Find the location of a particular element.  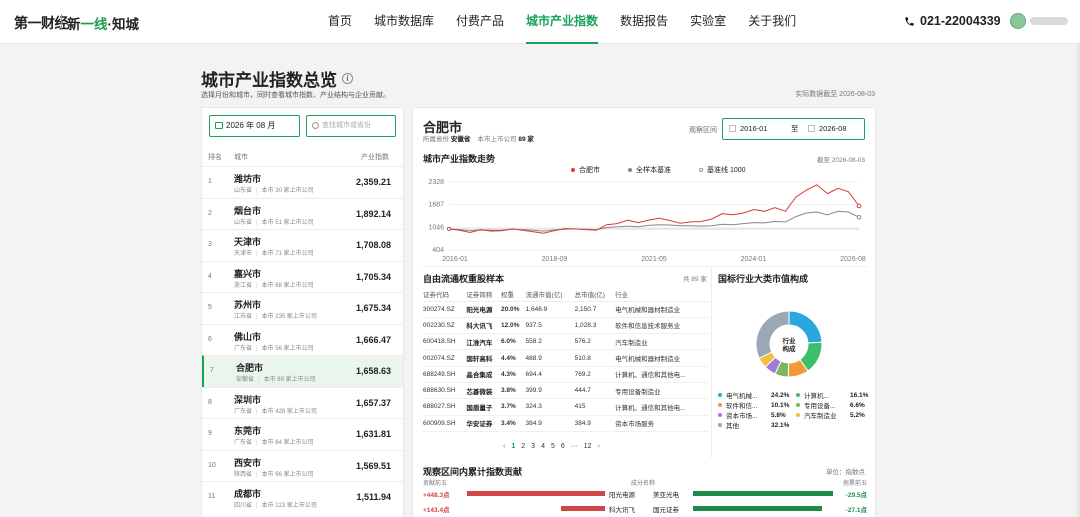

legend-item: 其他 is located at coordinates (728, 425).